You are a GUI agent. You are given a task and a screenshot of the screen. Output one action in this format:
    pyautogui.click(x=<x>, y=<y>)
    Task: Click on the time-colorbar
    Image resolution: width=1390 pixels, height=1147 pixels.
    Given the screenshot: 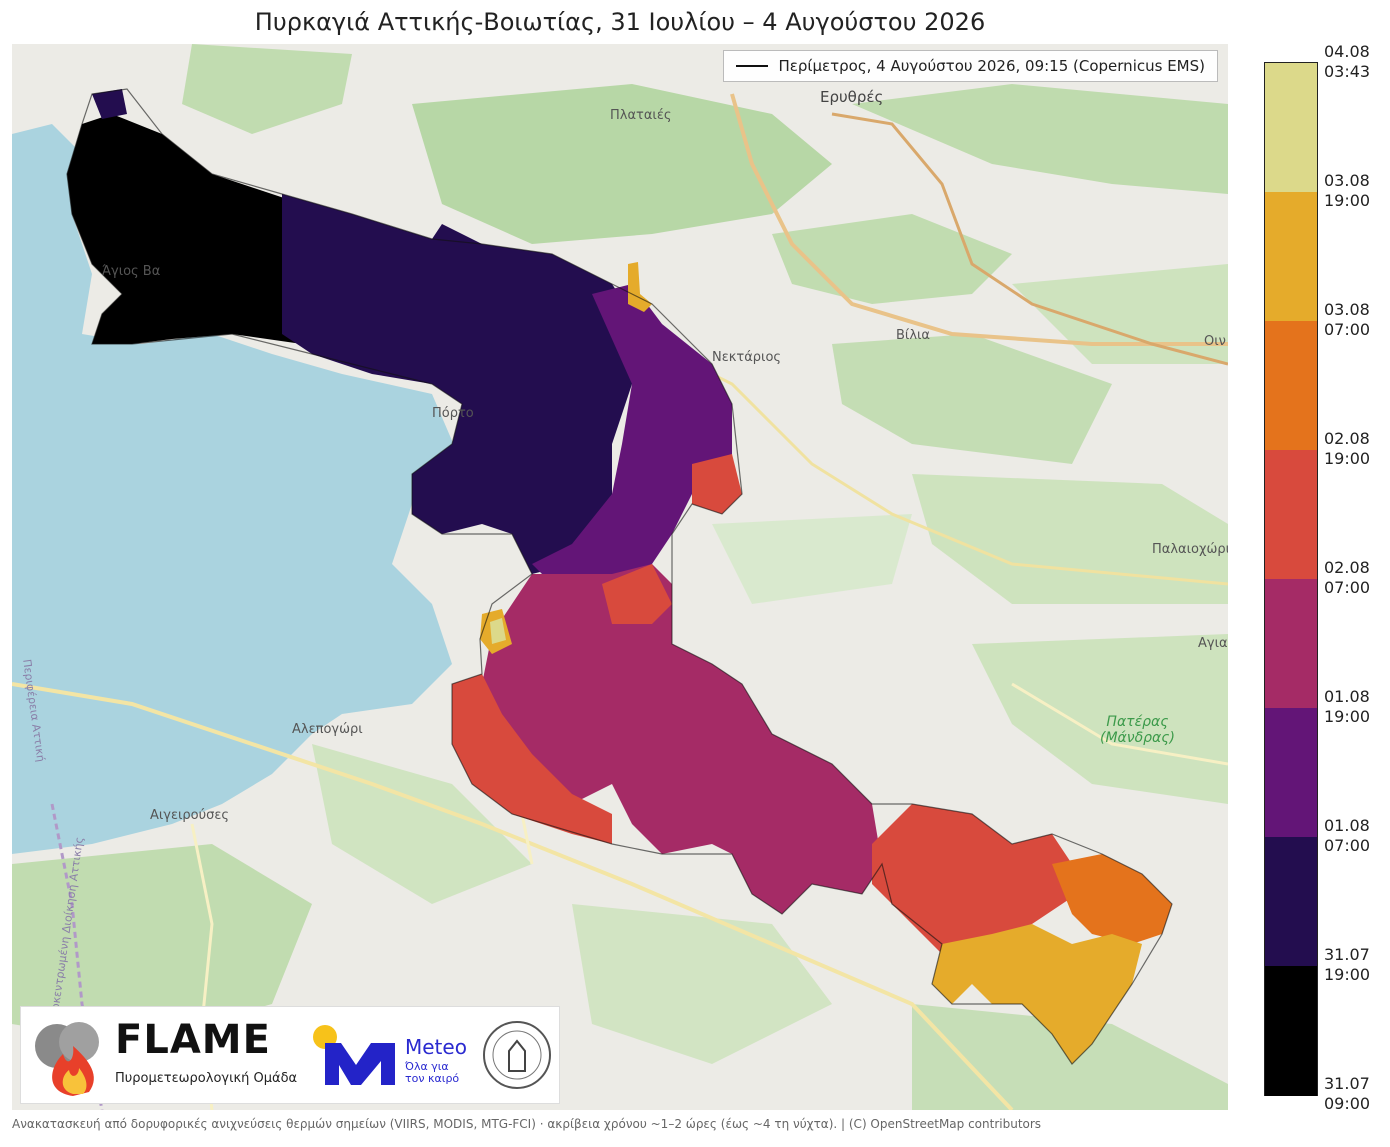 What is the action you would take?
    pyautogui.click(x=1291, y=579)
    